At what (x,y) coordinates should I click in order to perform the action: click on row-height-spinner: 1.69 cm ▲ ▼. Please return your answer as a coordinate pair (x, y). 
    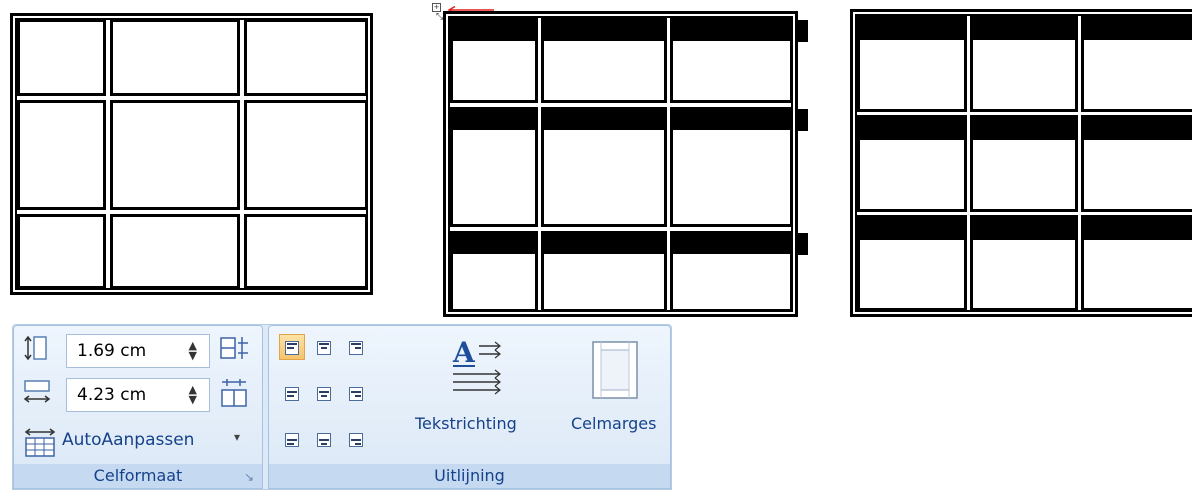
    Looking at the image, I should click on (138, 351).